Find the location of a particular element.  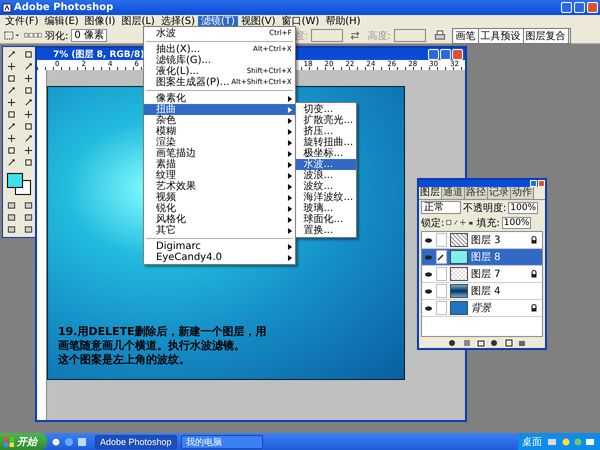

menu-item: 艺术效果 is located at coordinates (219, 186).